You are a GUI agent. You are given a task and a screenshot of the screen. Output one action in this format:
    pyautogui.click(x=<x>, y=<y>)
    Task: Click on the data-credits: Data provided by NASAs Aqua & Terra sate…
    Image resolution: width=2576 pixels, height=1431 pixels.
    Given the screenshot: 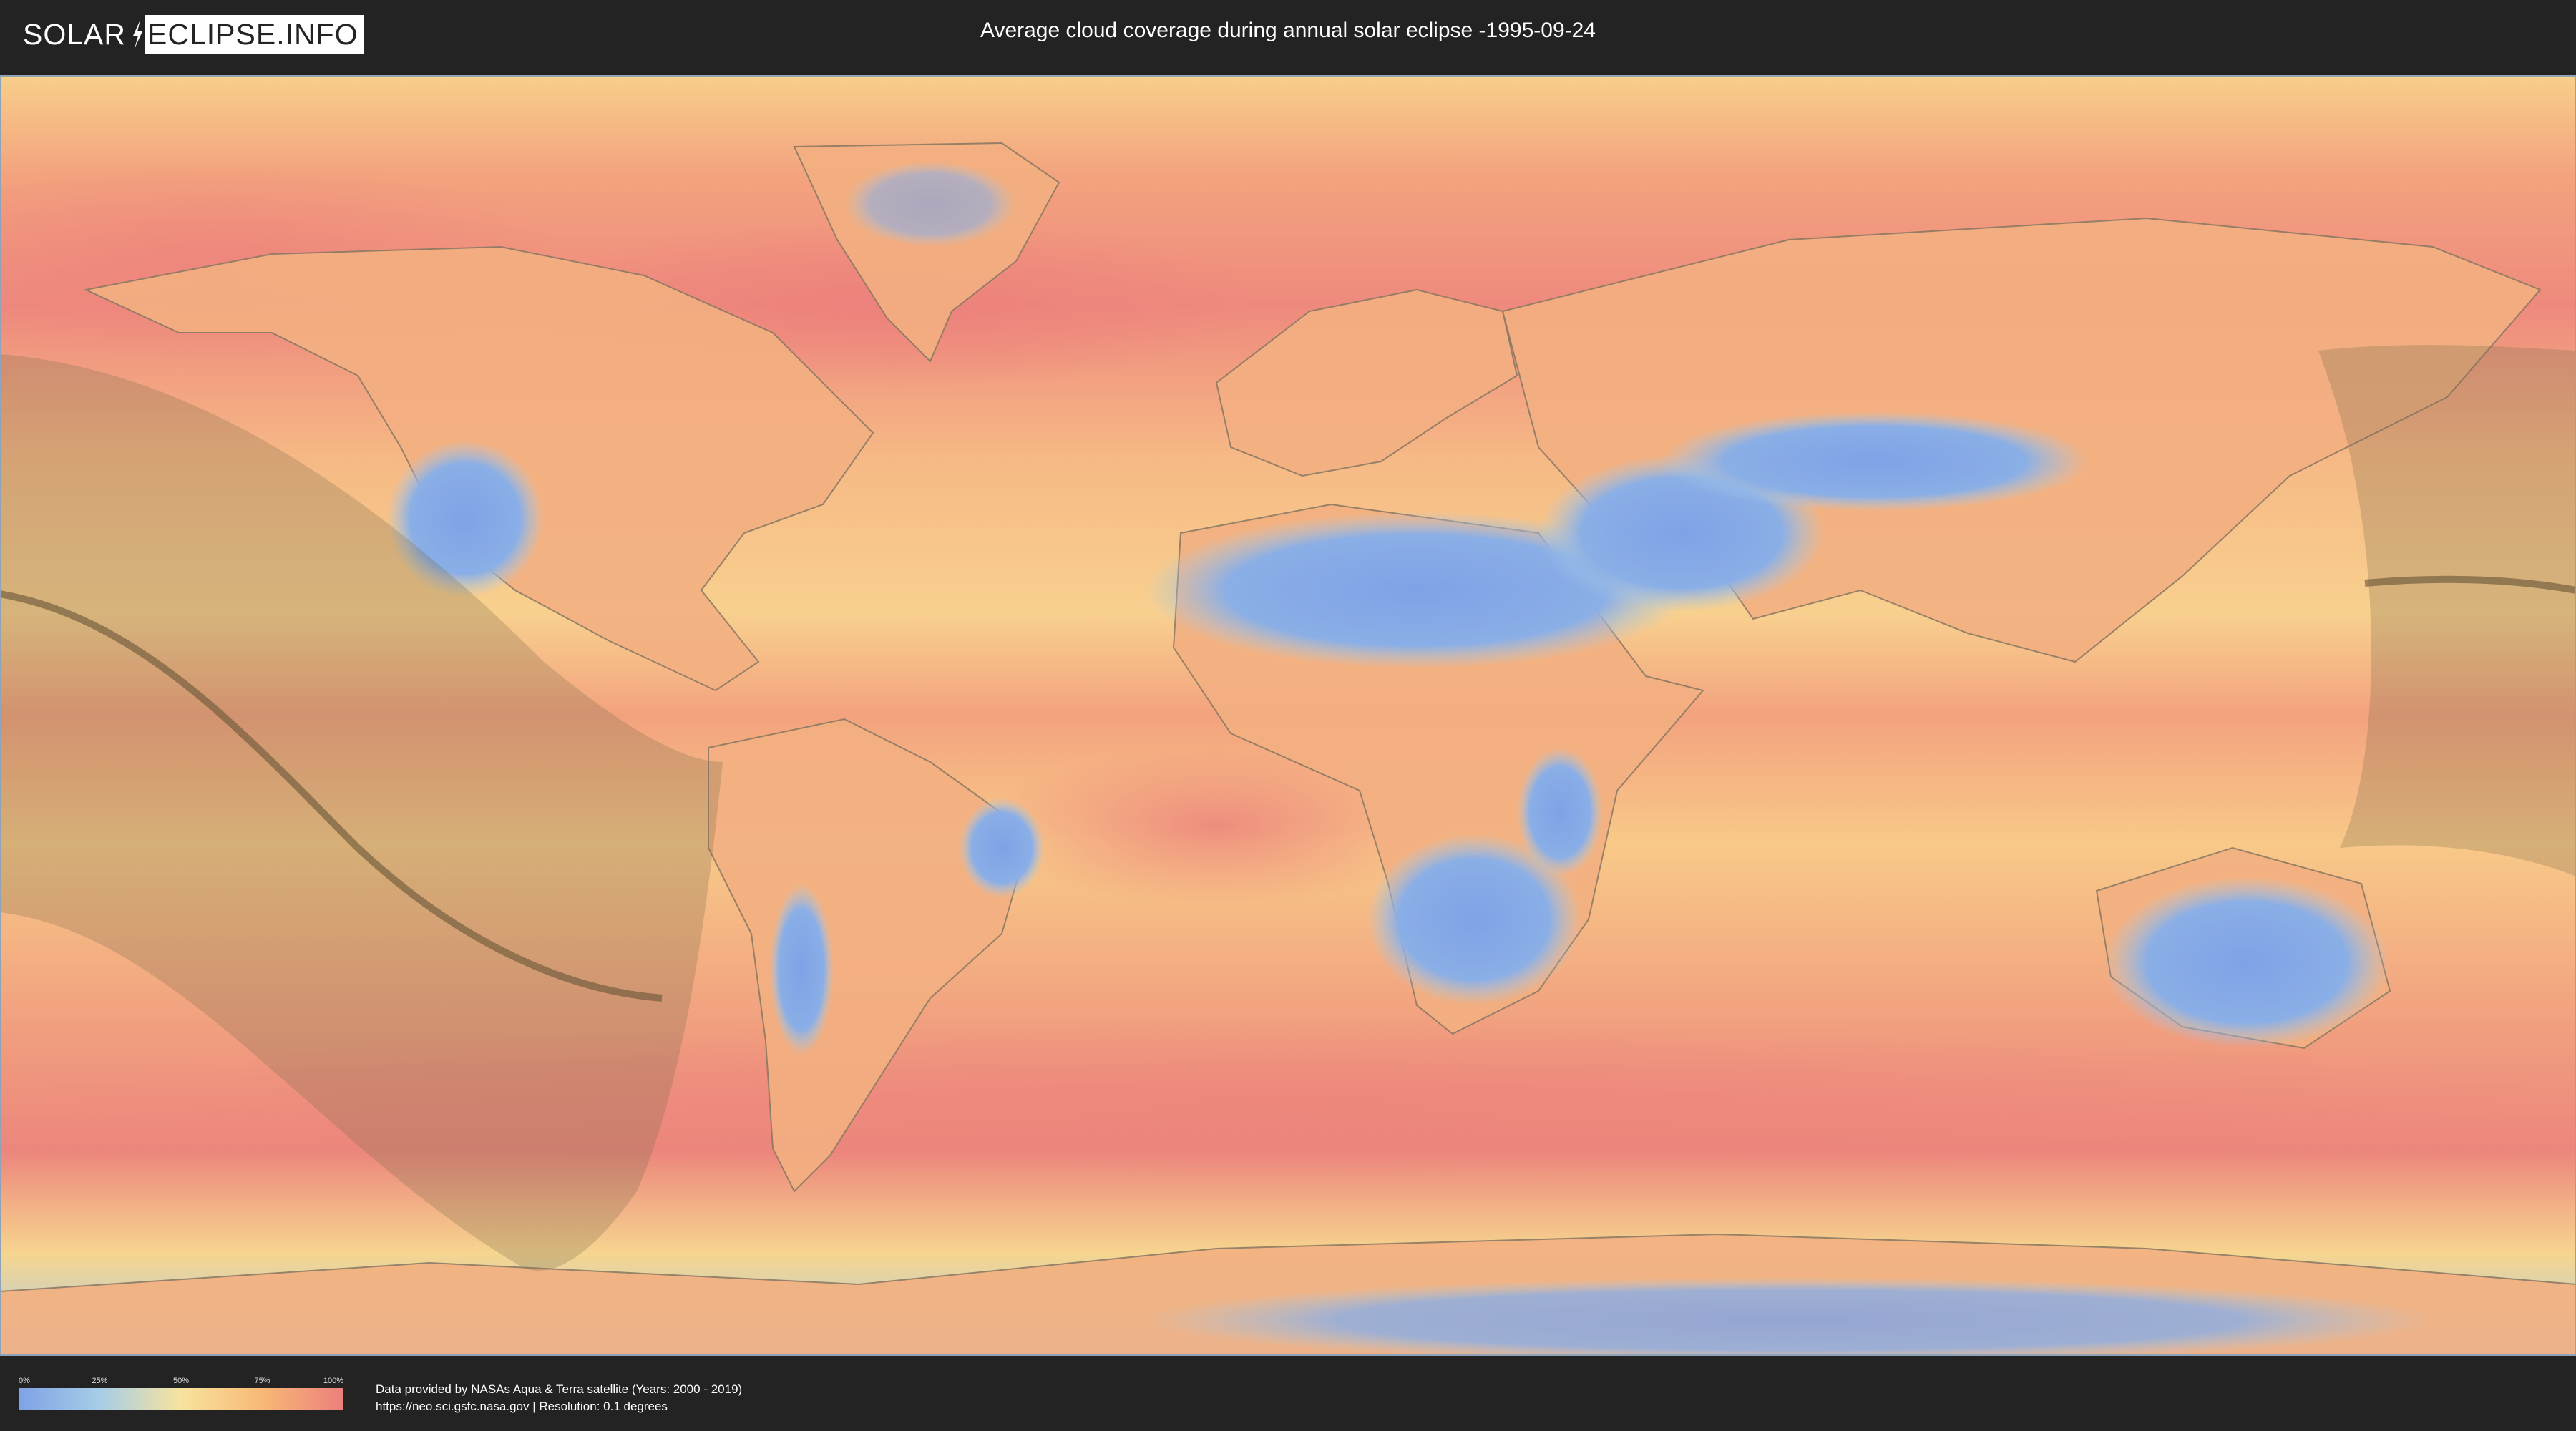 What is the action you would take?
    pyautogui.click(x=559, y=1398)
    